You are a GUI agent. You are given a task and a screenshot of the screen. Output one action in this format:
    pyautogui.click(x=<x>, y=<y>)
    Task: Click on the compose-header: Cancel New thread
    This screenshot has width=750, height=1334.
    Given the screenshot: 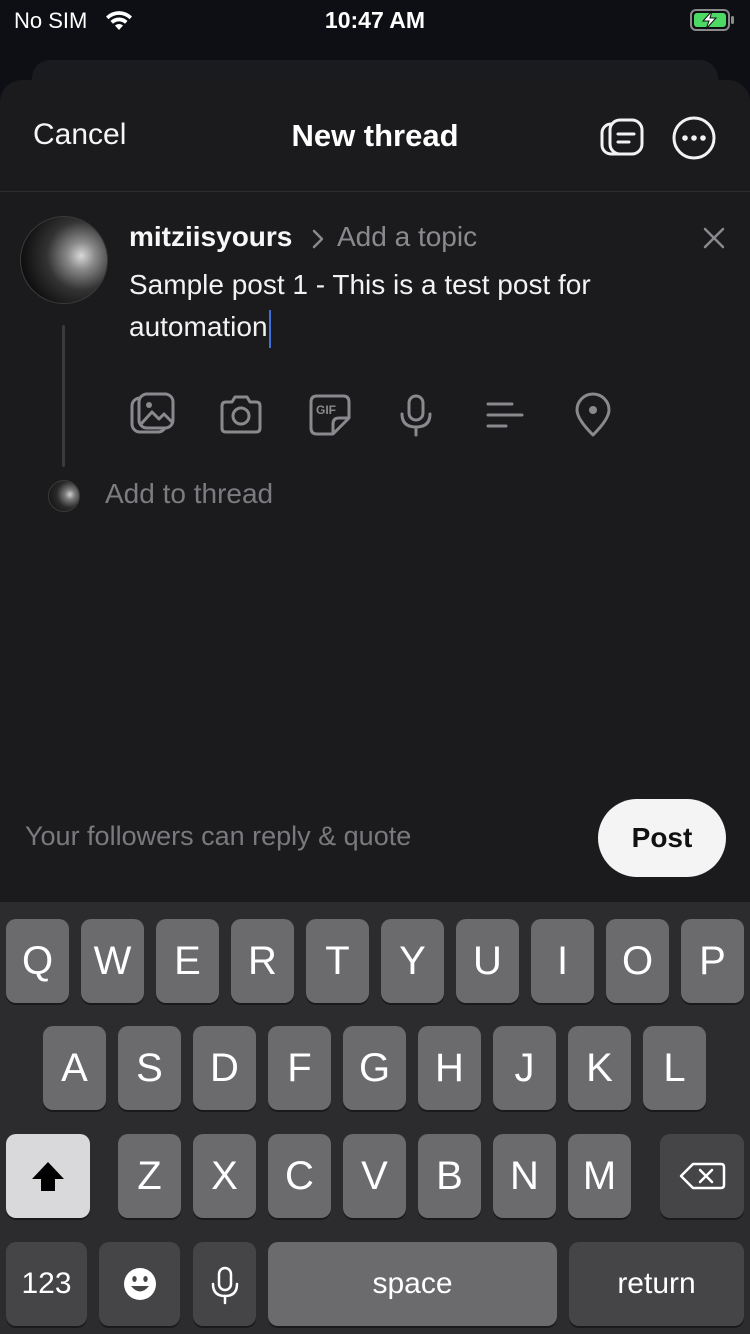 What is the action you would take?
    pyautogui.click(x=375, y=136)
    